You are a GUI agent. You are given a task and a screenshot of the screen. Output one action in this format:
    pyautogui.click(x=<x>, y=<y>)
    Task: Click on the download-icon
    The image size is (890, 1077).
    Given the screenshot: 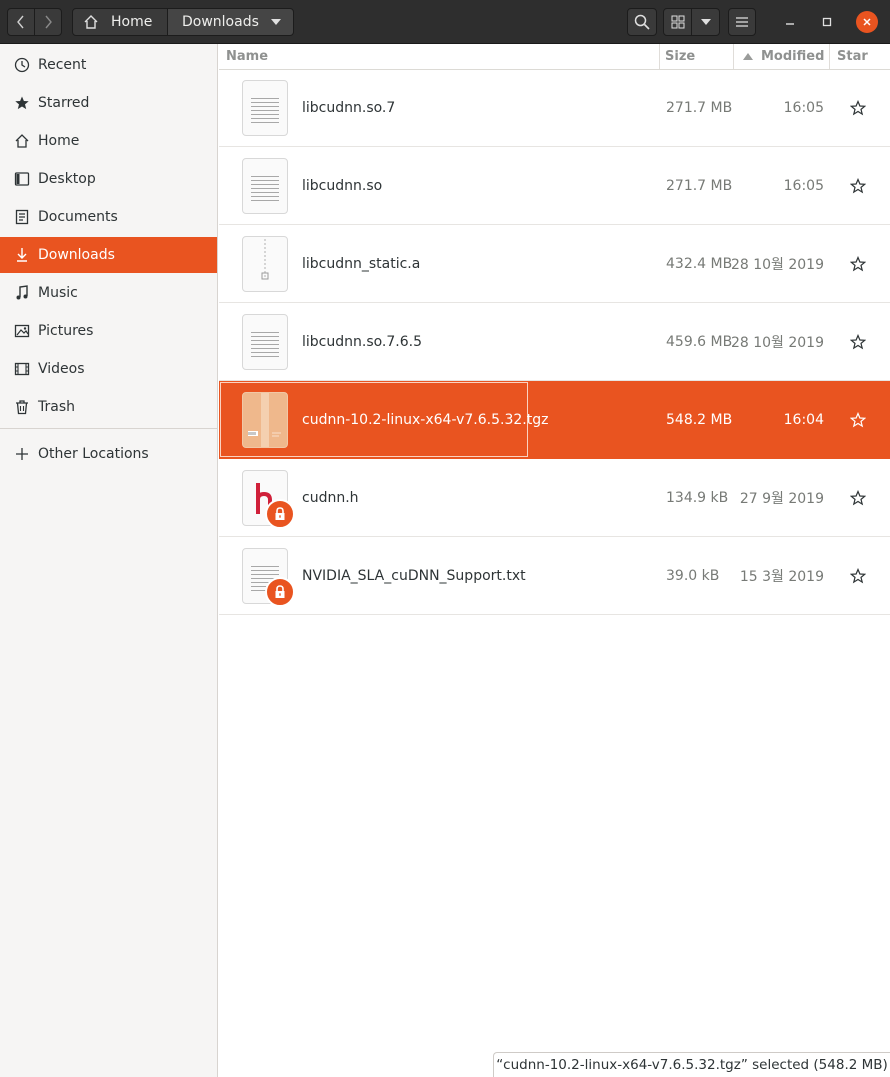 What is the action you would take?
    pyautogui.click(x=22, y=255)
    